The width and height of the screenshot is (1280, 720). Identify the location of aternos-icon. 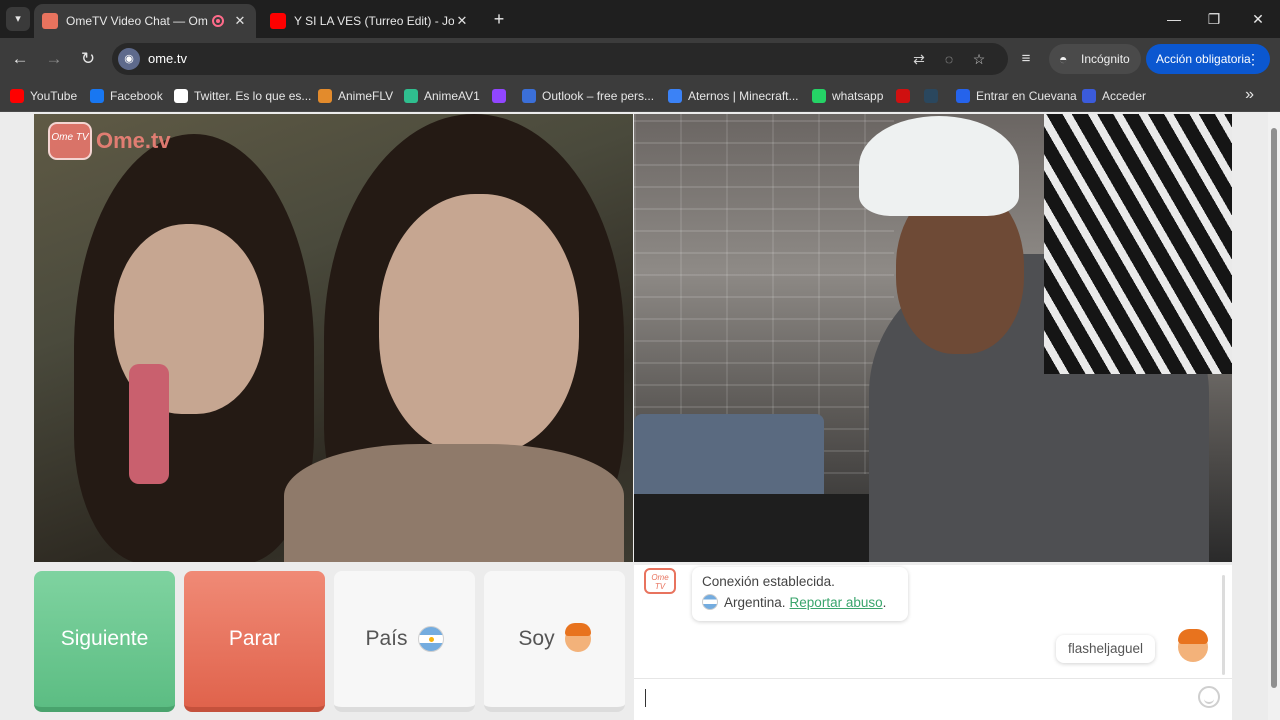
(675, 96).